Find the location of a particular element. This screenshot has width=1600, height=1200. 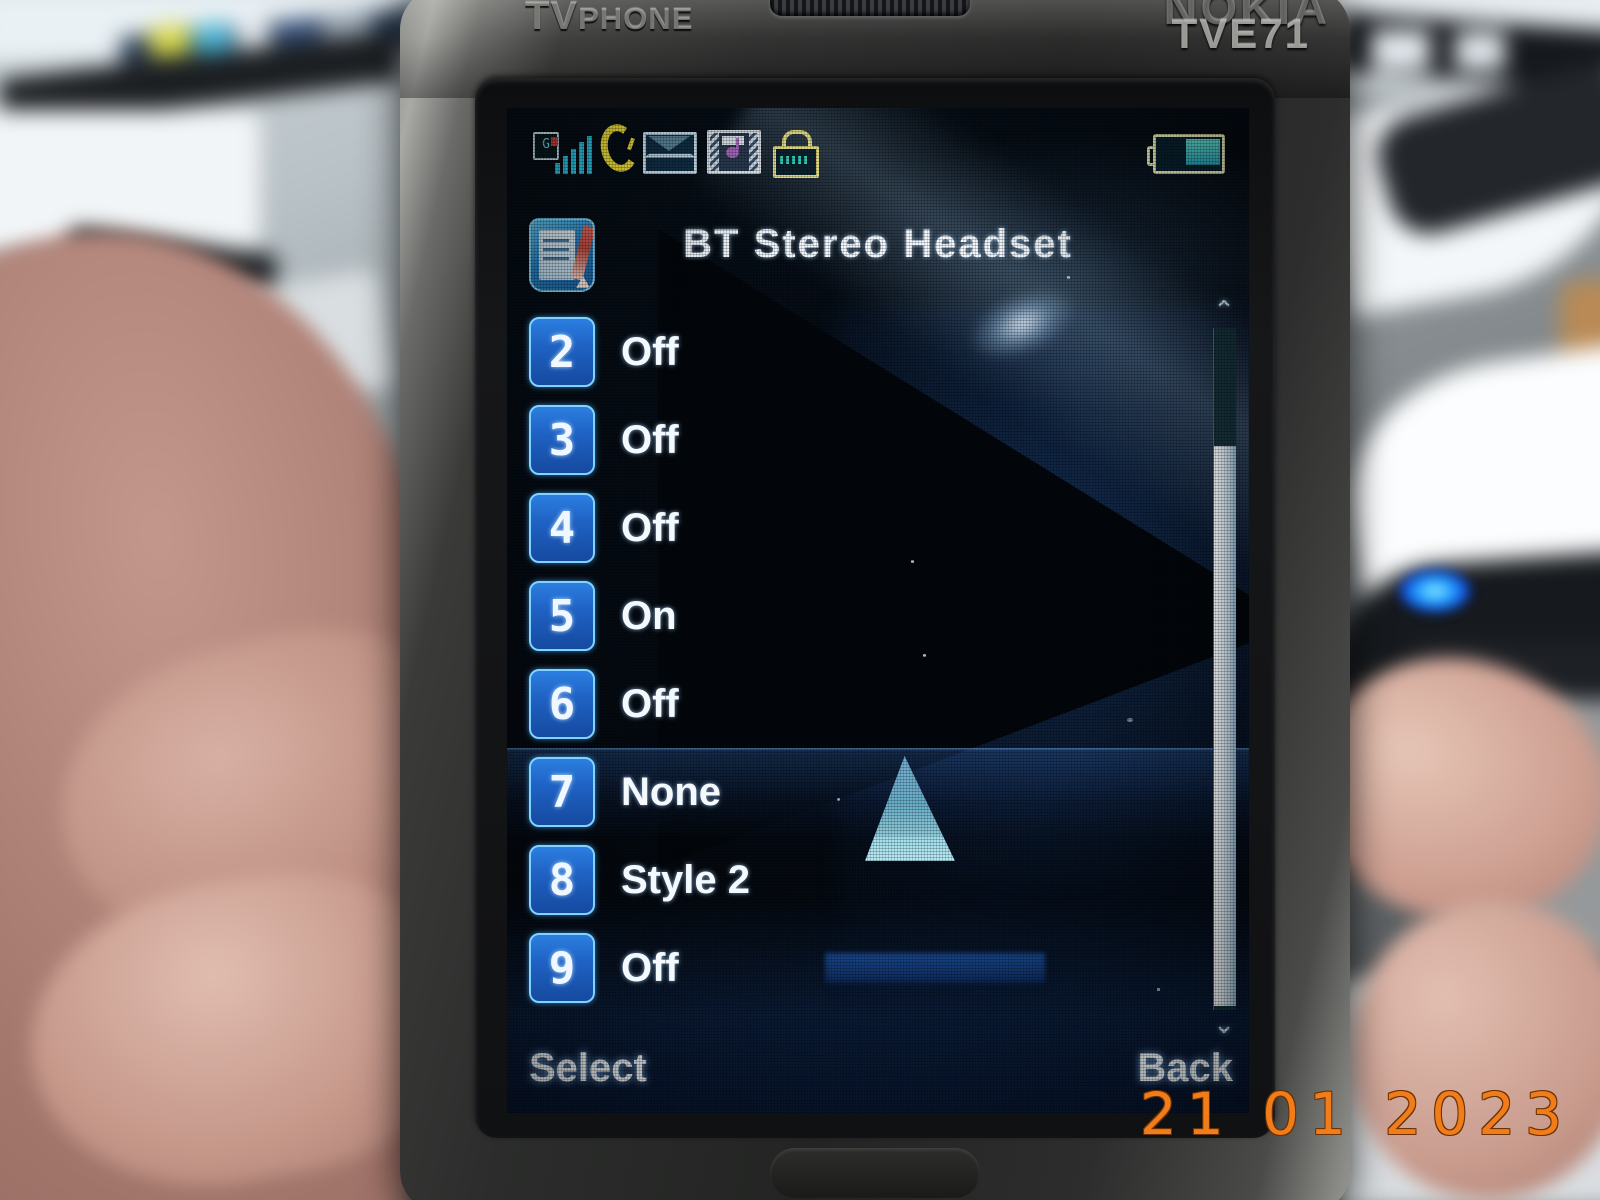

blue-led-indicator is located at coordinates (1435, 591).